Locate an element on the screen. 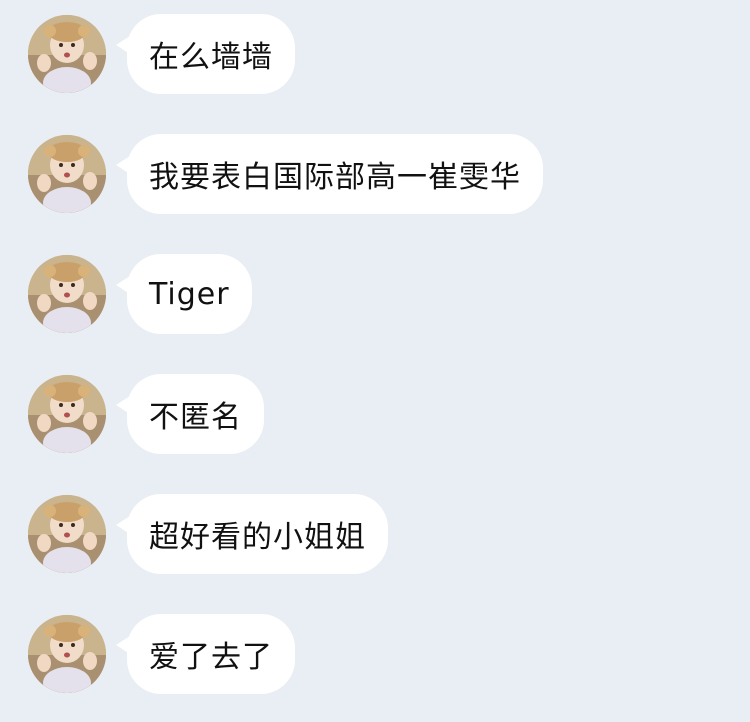 The image size is (750, 722). message-bubble: 超好看的小姐姐 is located at coordinates (252, 534).